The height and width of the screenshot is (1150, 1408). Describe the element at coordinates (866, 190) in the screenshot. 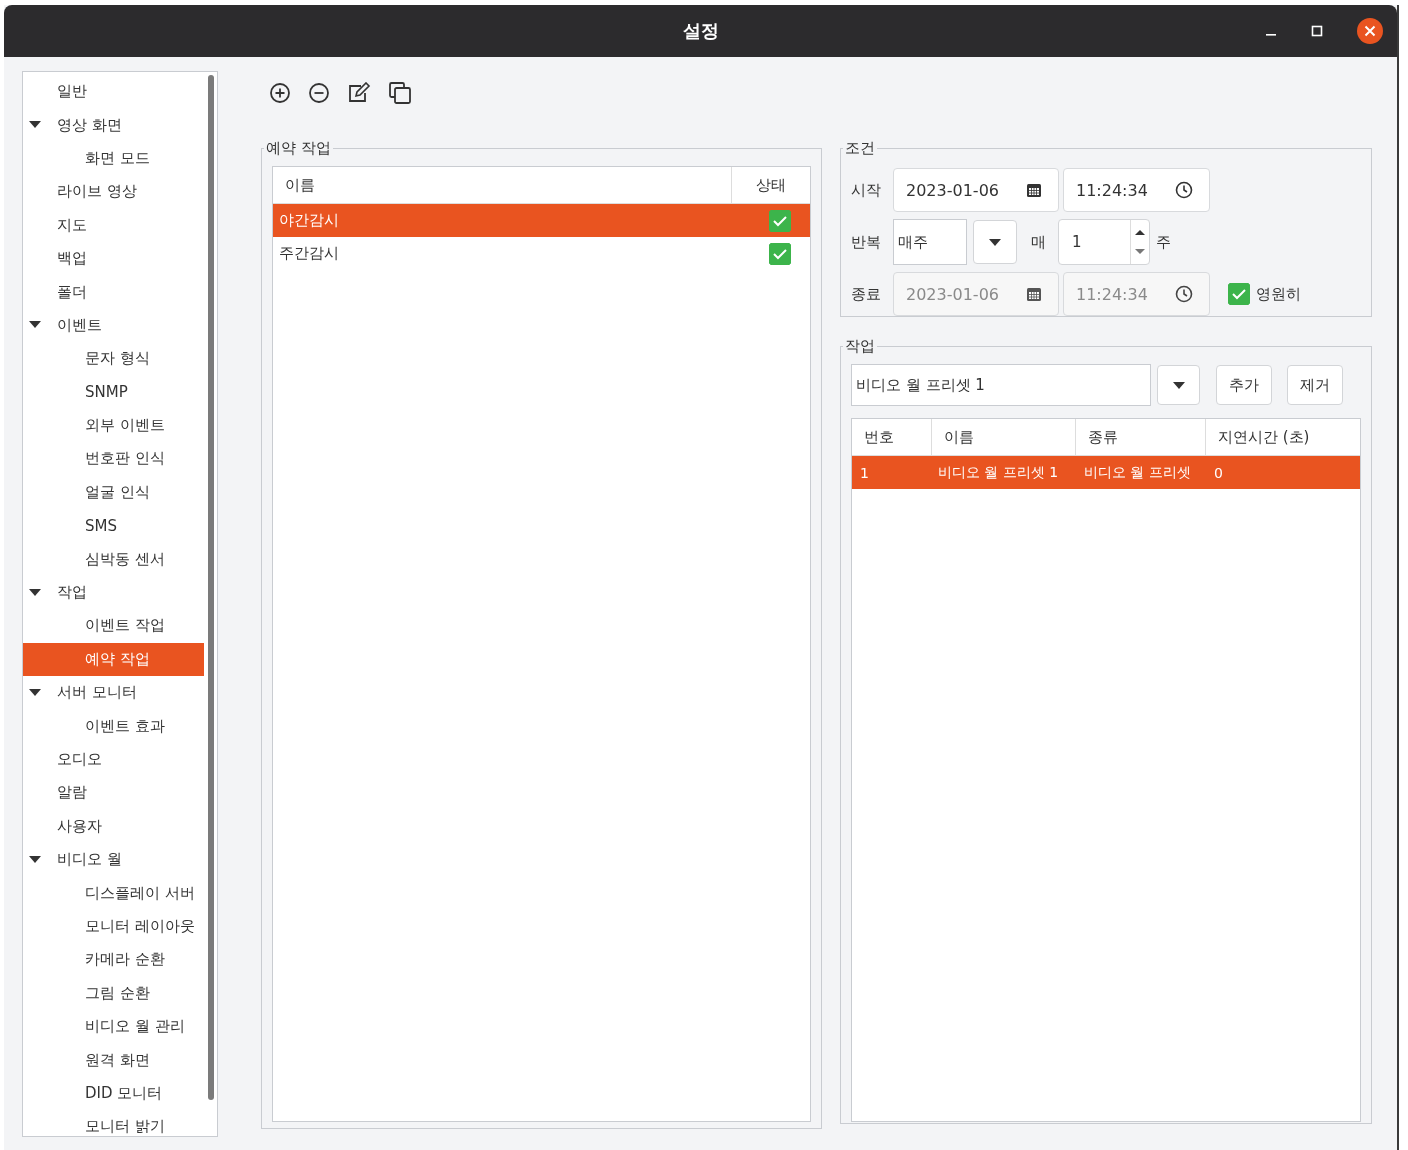

I see `field-label: 시작` at that location.